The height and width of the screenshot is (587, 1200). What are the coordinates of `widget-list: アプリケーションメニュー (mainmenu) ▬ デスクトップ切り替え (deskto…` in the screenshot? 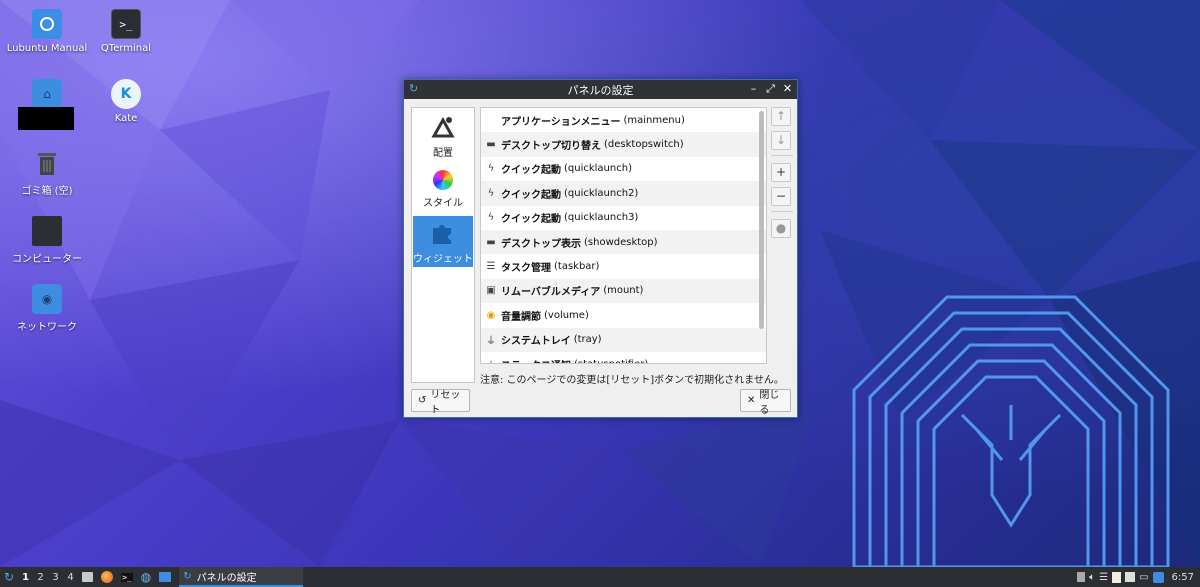 It's located at (623, 235).